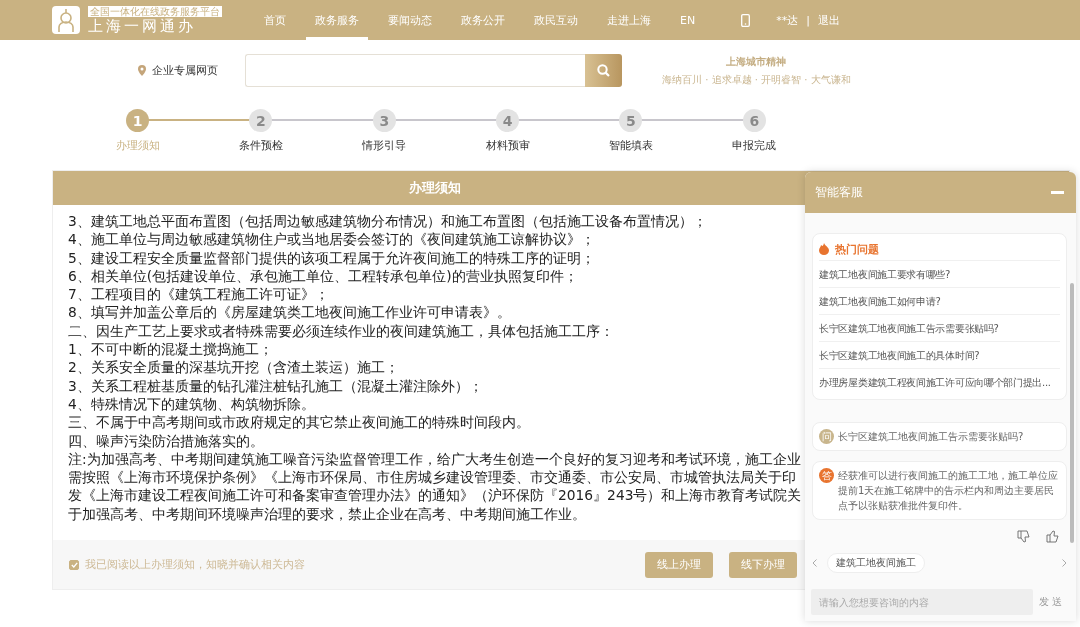 The height and width of the screenshot is (627, 1080). I want to click on search-icon, so click(603, 70).